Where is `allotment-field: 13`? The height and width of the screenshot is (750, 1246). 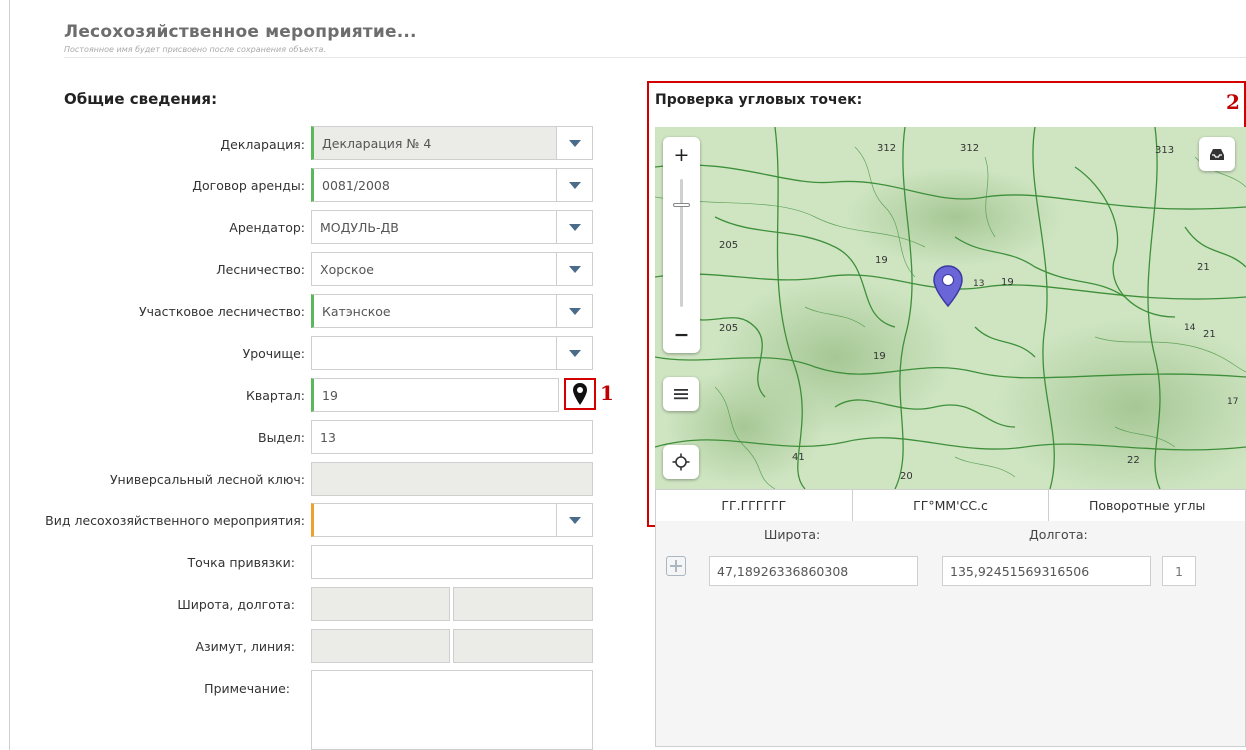 allotment-field: 13 is located at coordinates (452, 437).